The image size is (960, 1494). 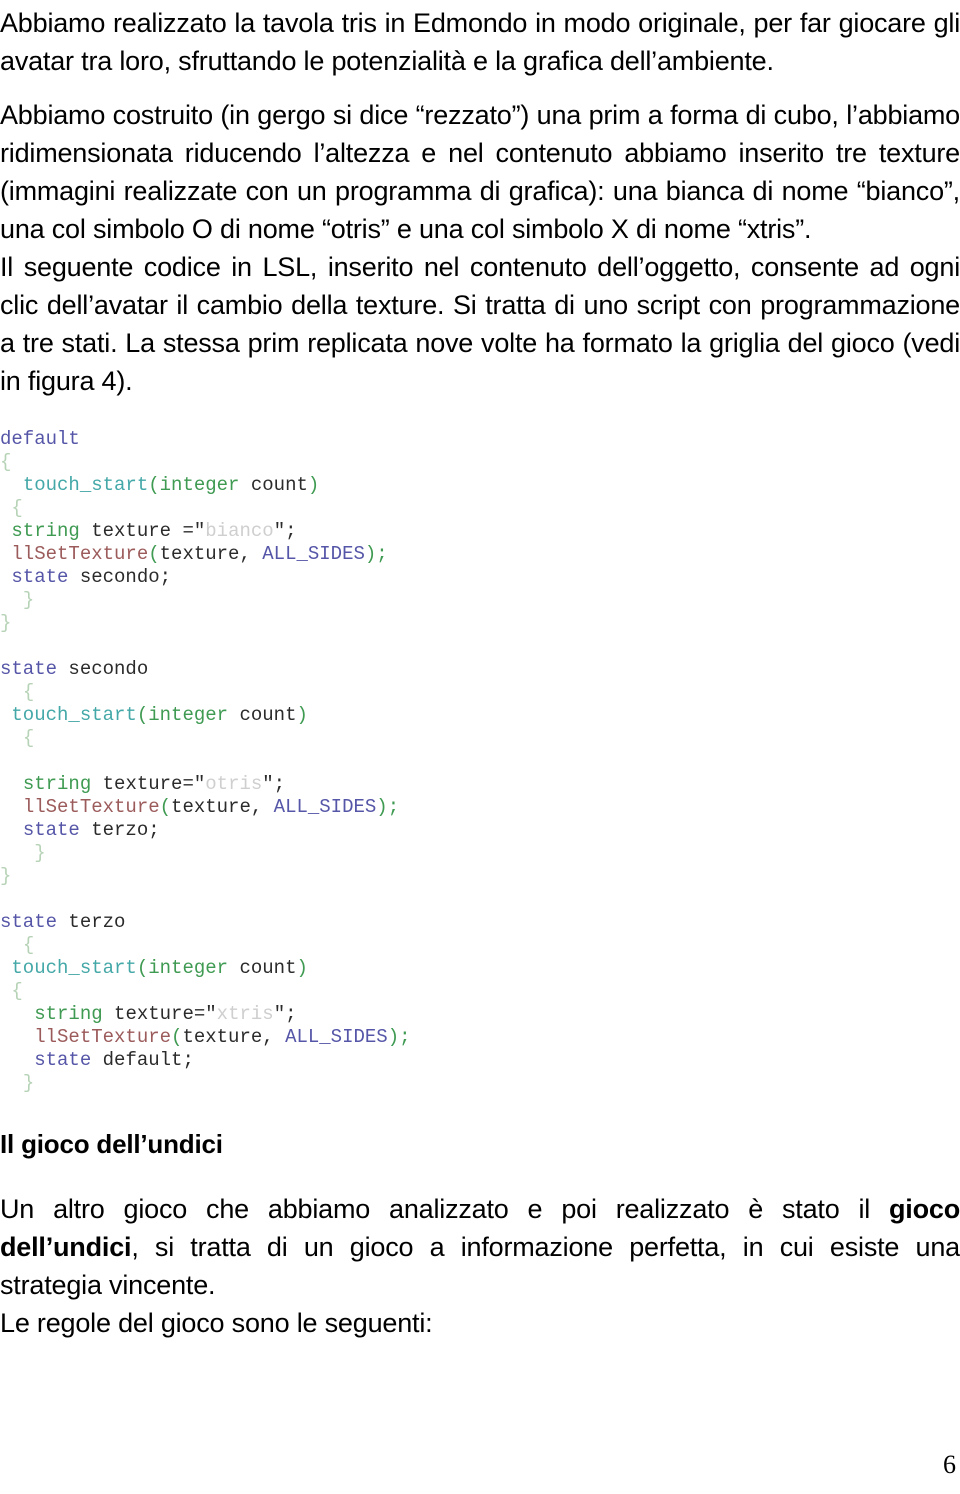 I want to click on code-token: terzo;, so click(x=119, y=830).